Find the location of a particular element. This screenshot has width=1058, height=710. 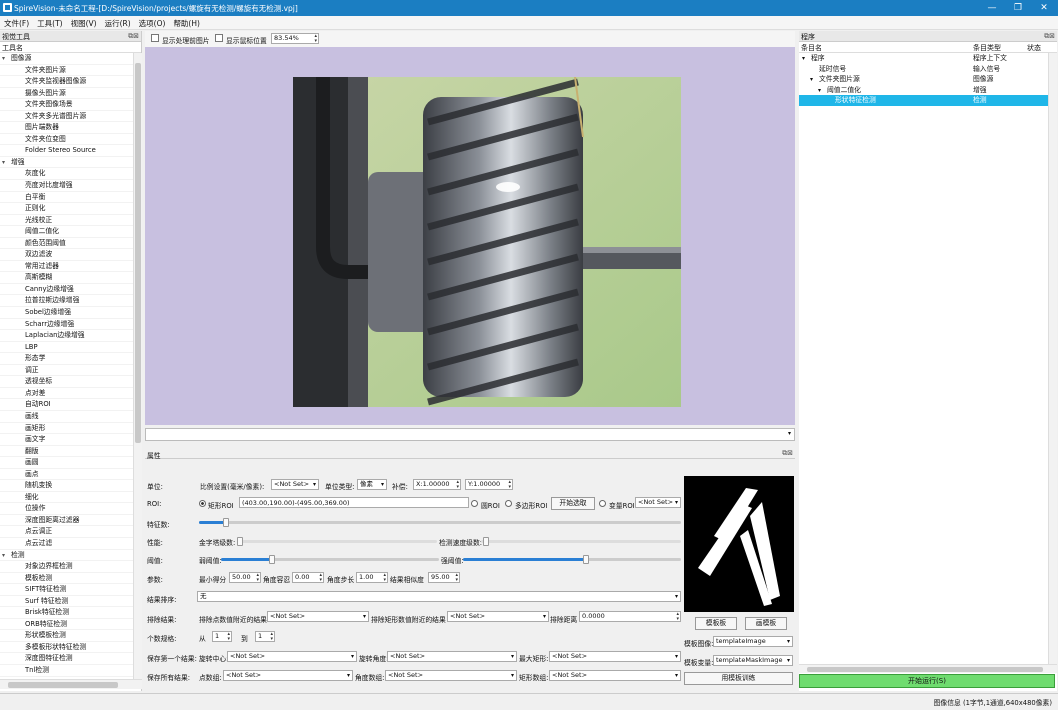

low-thr-slider is located at coordinates (330, 559).